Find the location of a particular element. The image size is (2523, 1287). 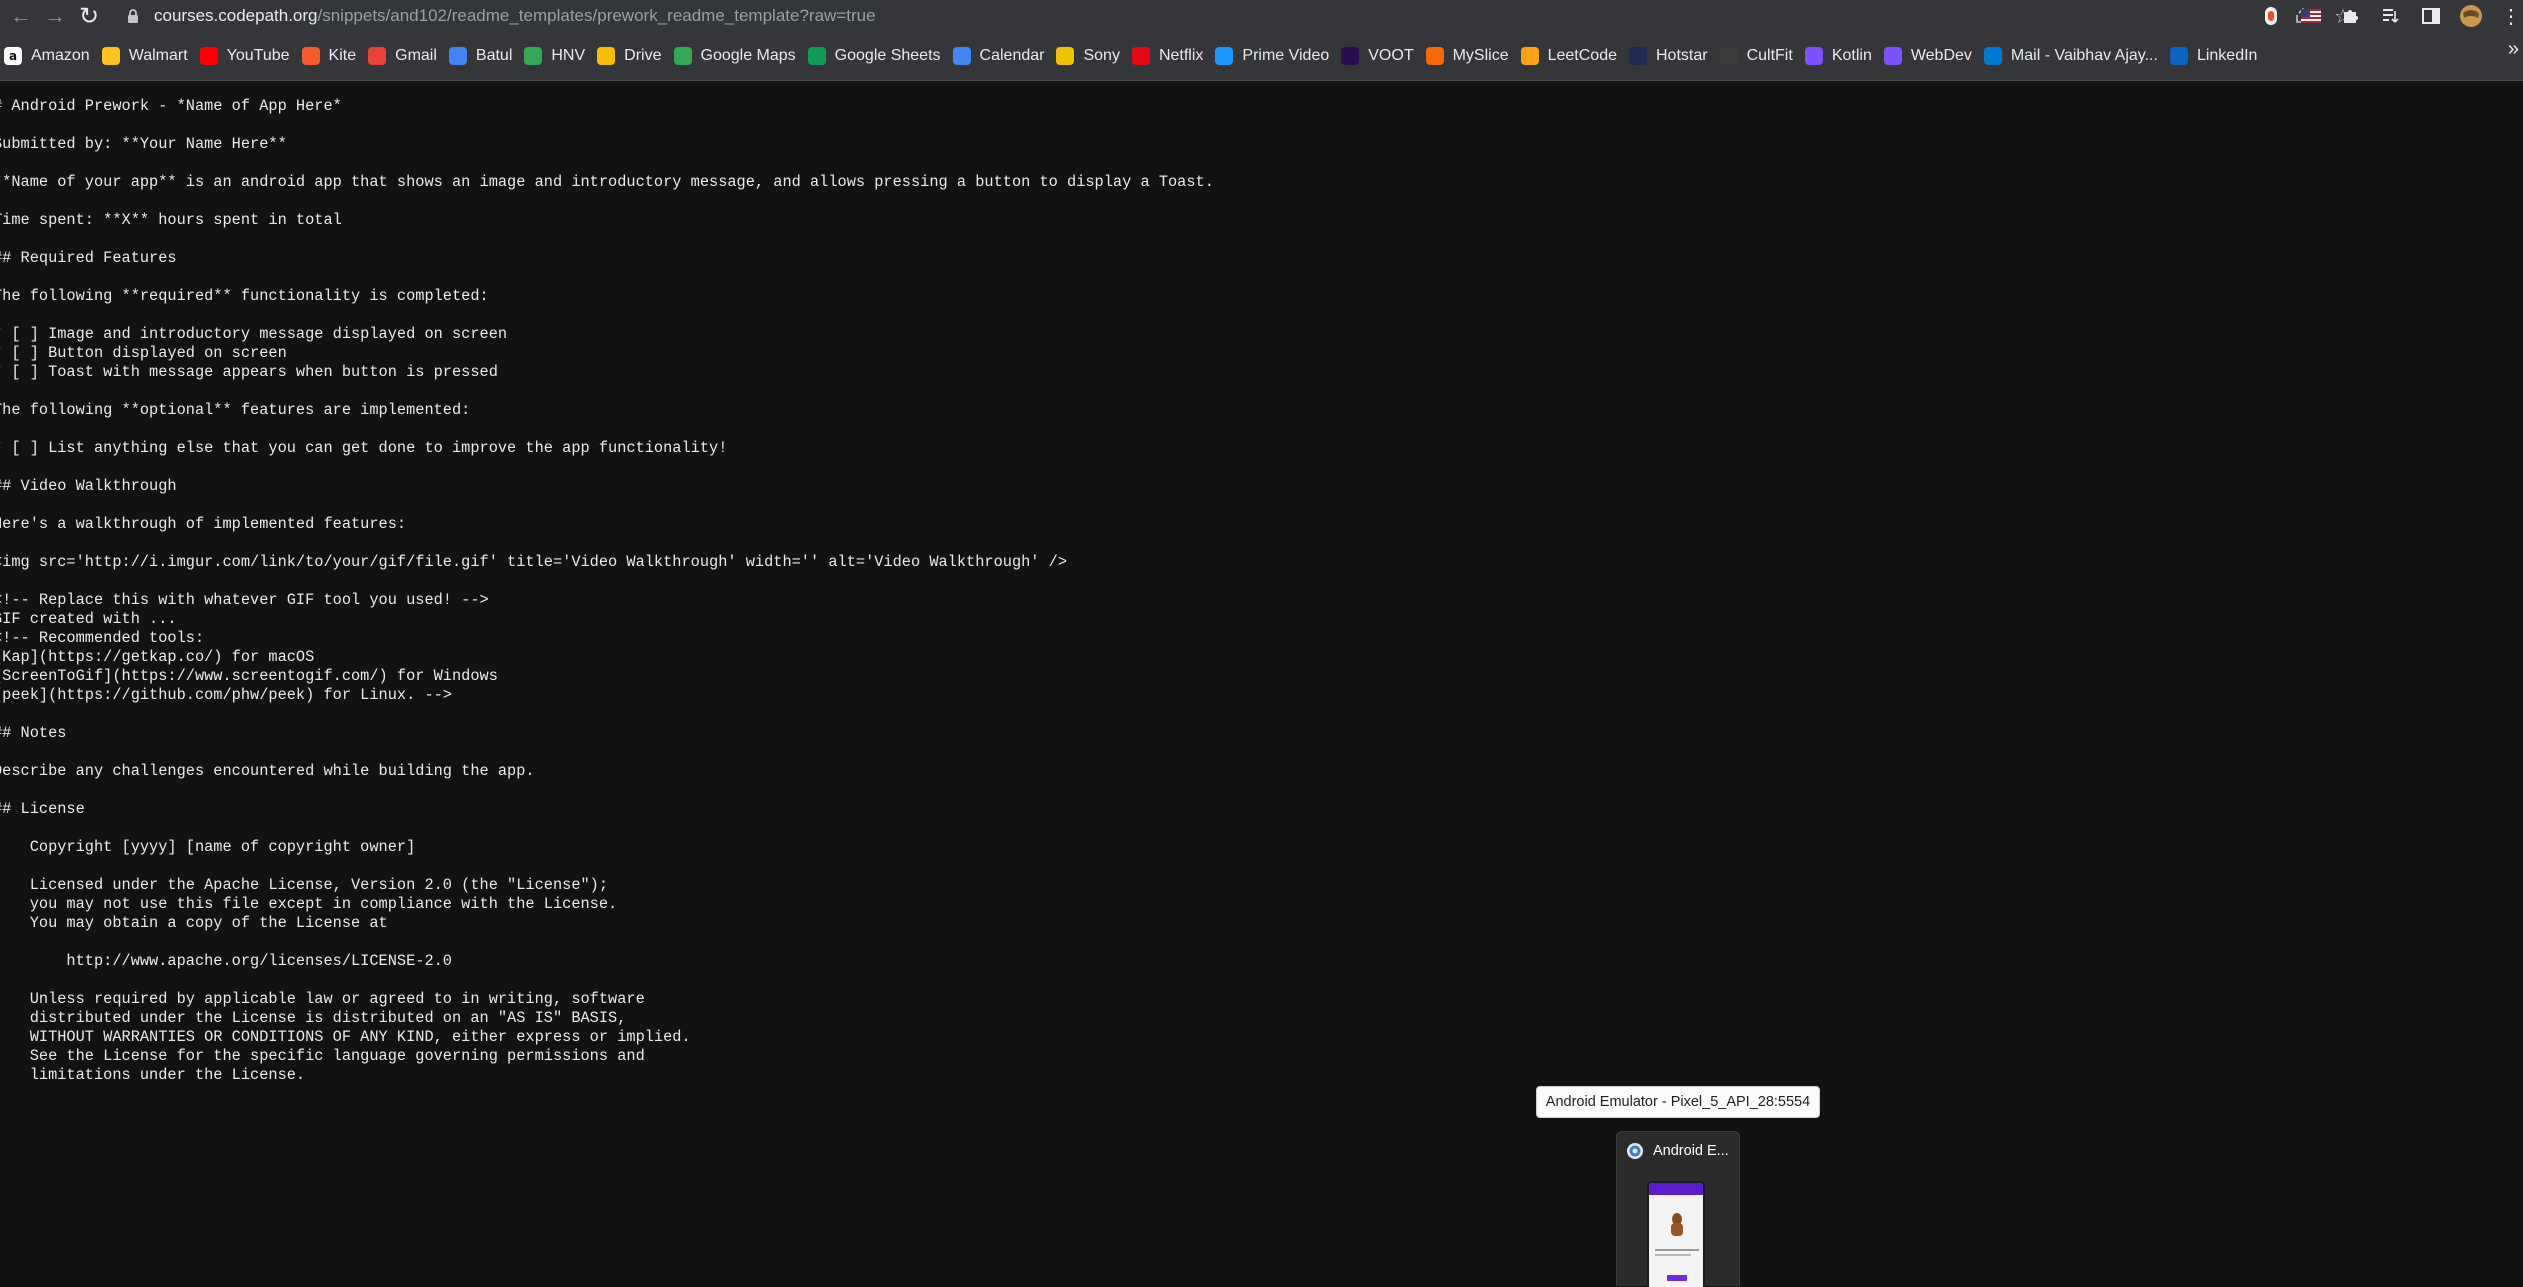

bookmark-cultfit: CultFit is located at coordinates (1758, 56).